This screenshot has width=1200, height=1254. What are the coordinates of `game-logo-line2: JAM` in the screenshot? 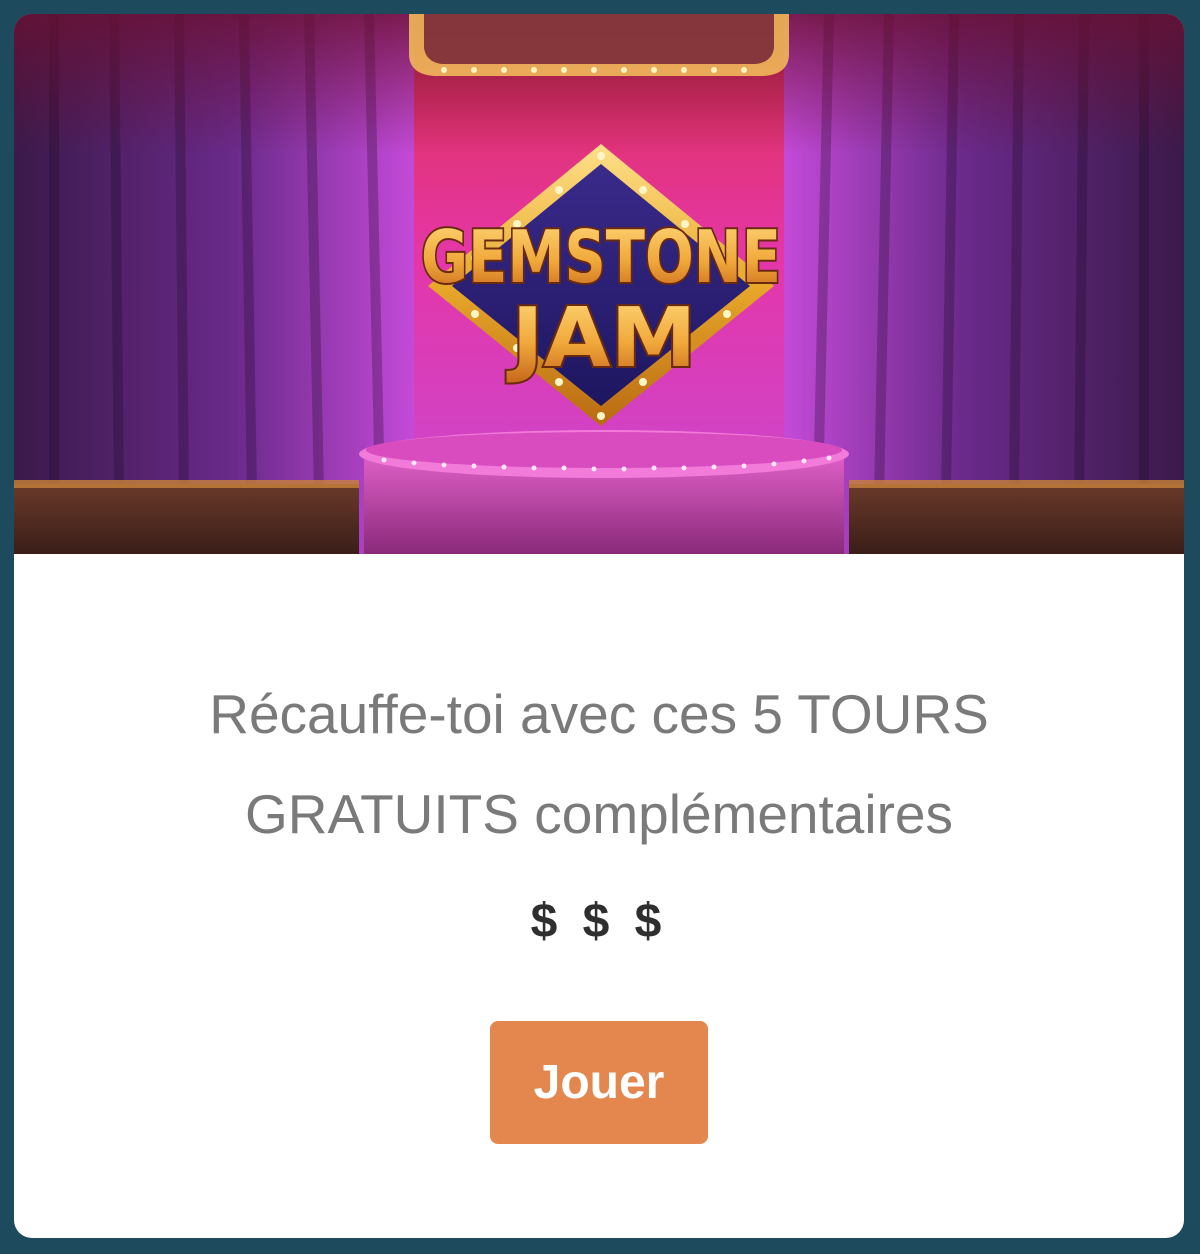 It's located at (601, 338).